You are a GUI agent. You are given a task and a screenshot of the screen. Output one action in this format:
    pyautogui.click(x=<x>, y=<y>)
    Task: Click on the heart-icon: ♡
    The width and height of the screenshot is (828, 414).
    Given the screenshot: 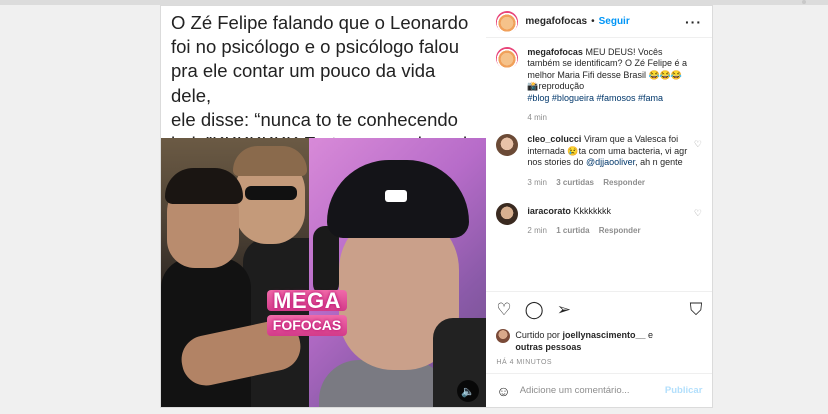 What is the action you would take?
    pyautogui.click(x=503, y=310)
    